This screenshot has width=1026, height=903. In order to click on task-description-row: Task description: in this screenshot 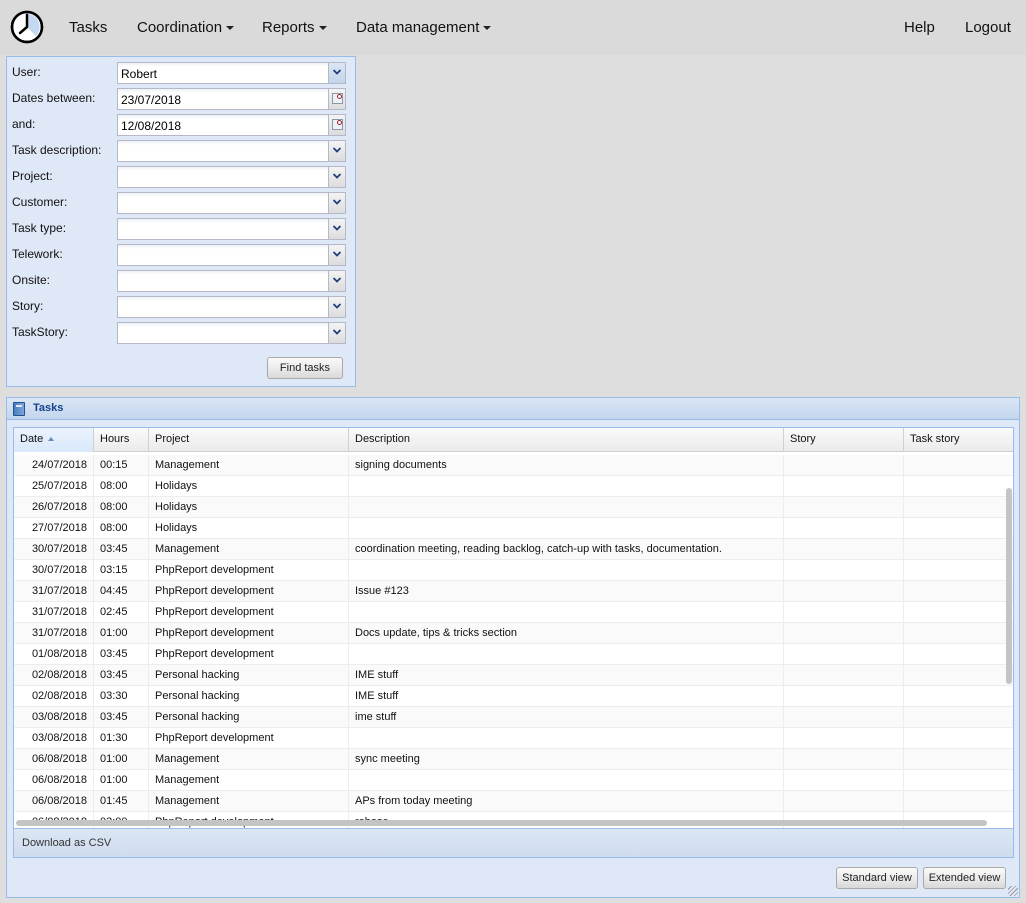, I will do `click(181, 151)`.